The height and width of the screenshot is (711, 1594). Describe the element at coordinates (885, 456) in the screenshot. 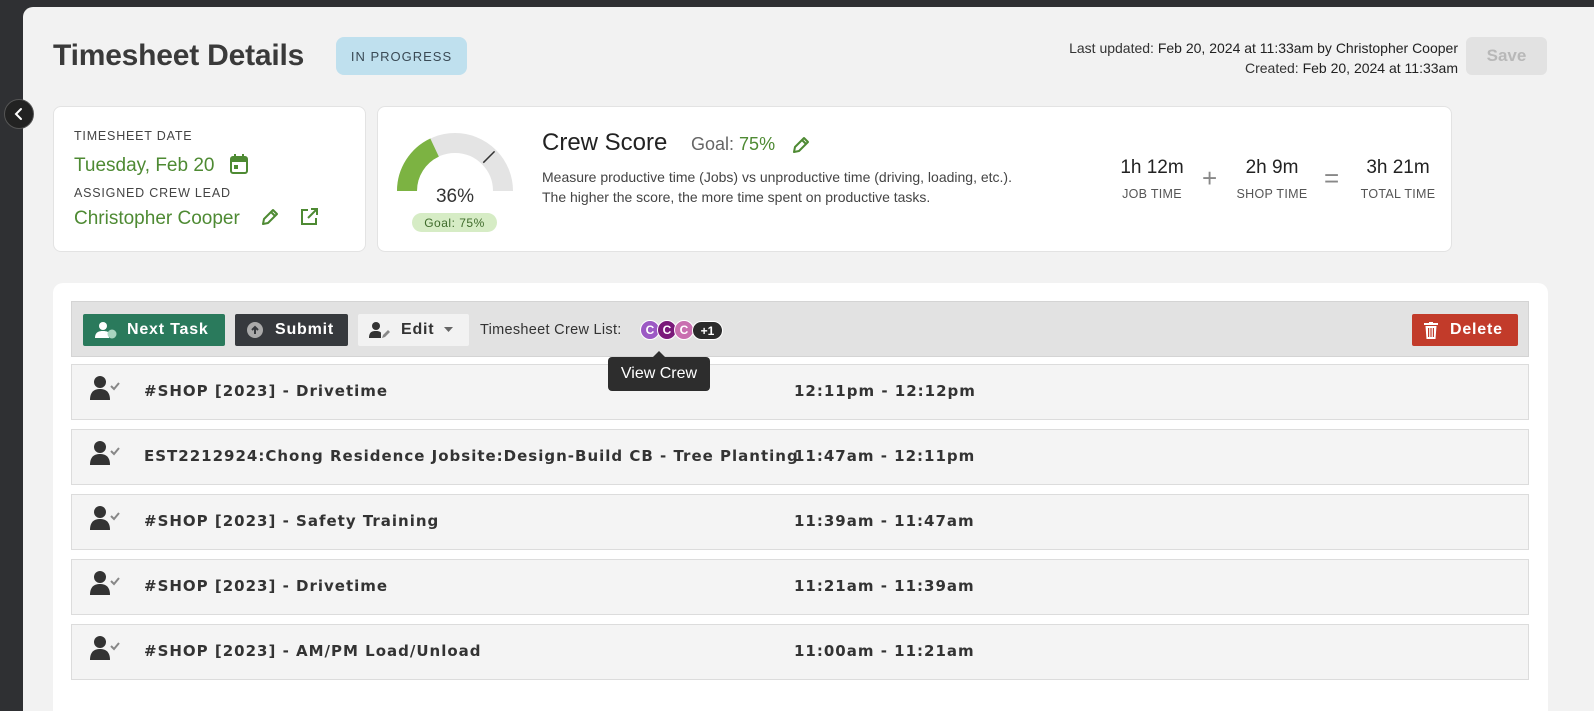

I see `task-time-range: 11:47am - 12:11pm` at that location.